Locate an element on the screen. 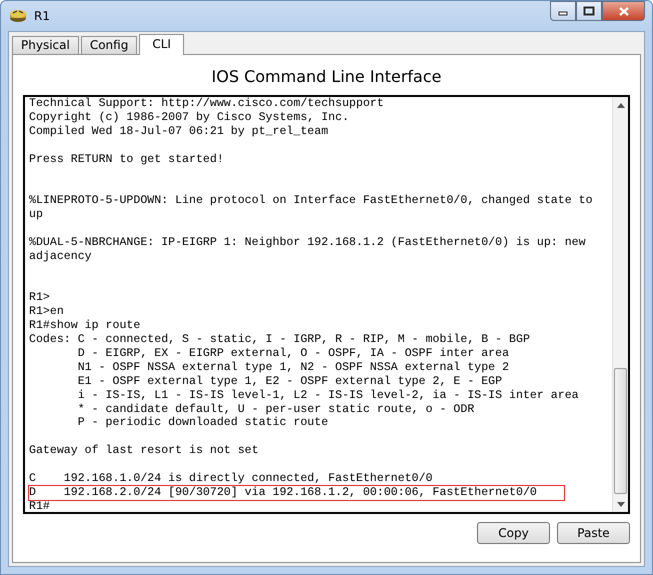 The height and width of the screenshot is (575, 653). close-button is located at coordinates (623, 11).